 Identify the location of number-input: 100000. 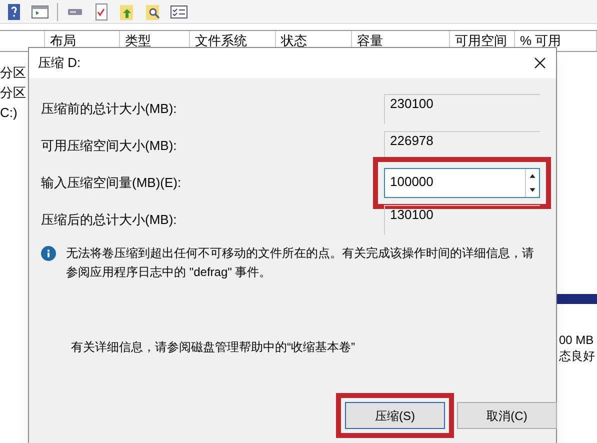
(462, 183).